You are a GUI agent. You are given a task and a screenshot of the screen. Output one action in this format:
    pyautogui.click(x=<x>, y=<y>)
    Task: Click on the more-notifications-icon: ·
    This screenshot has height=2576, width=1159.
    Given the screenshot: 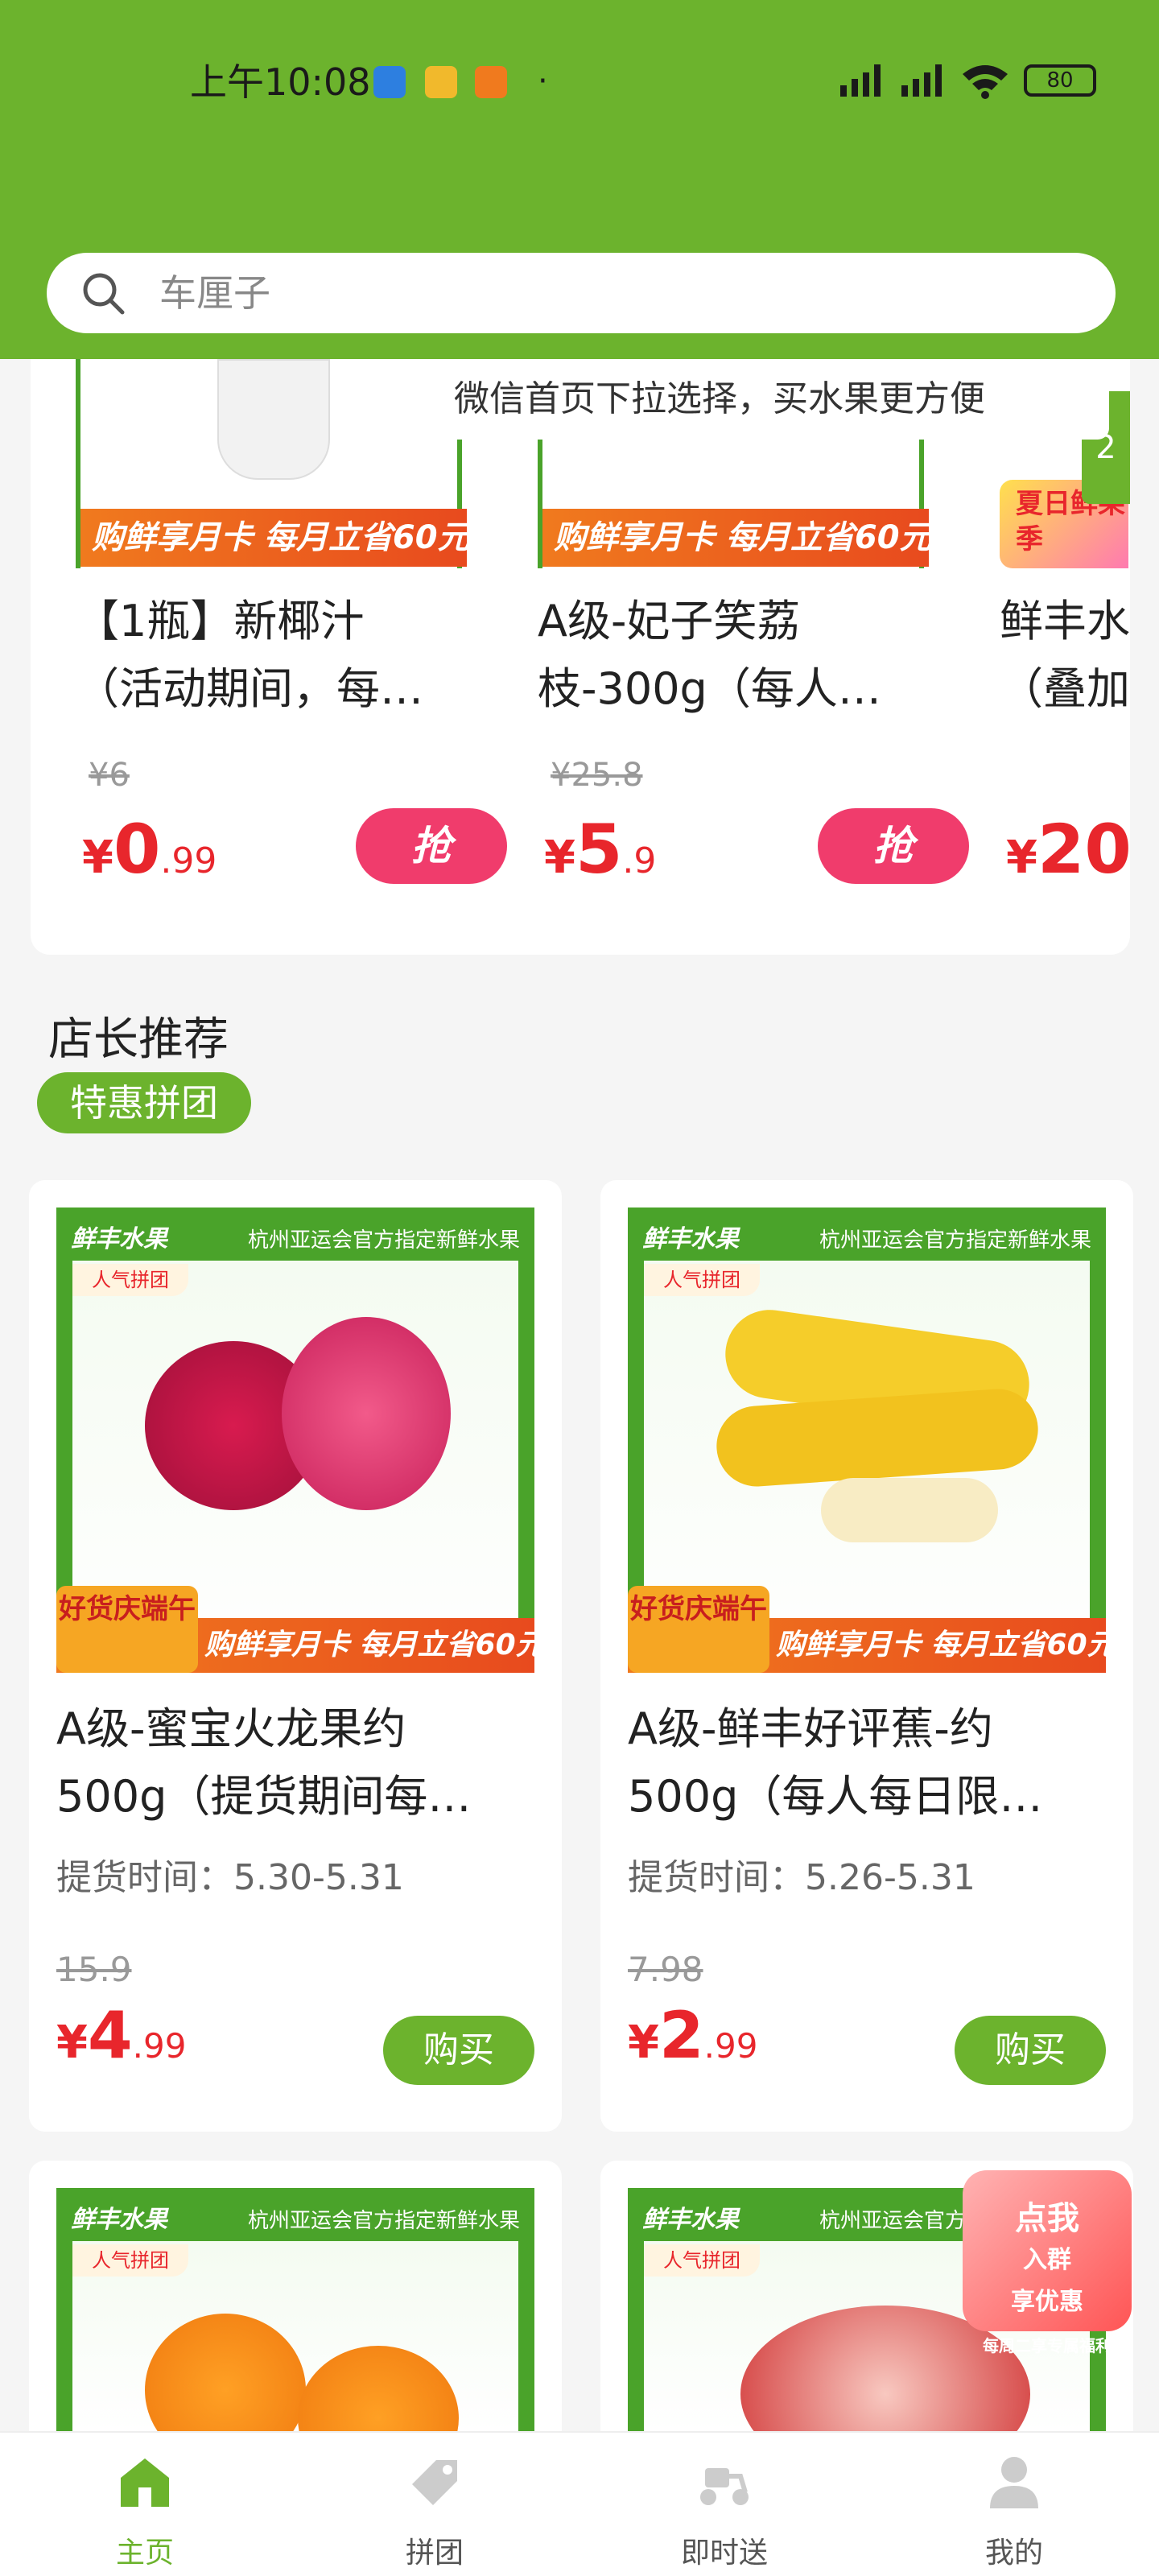 What is the action you would take?
    pyautogui.click(x=543, y=81)
    